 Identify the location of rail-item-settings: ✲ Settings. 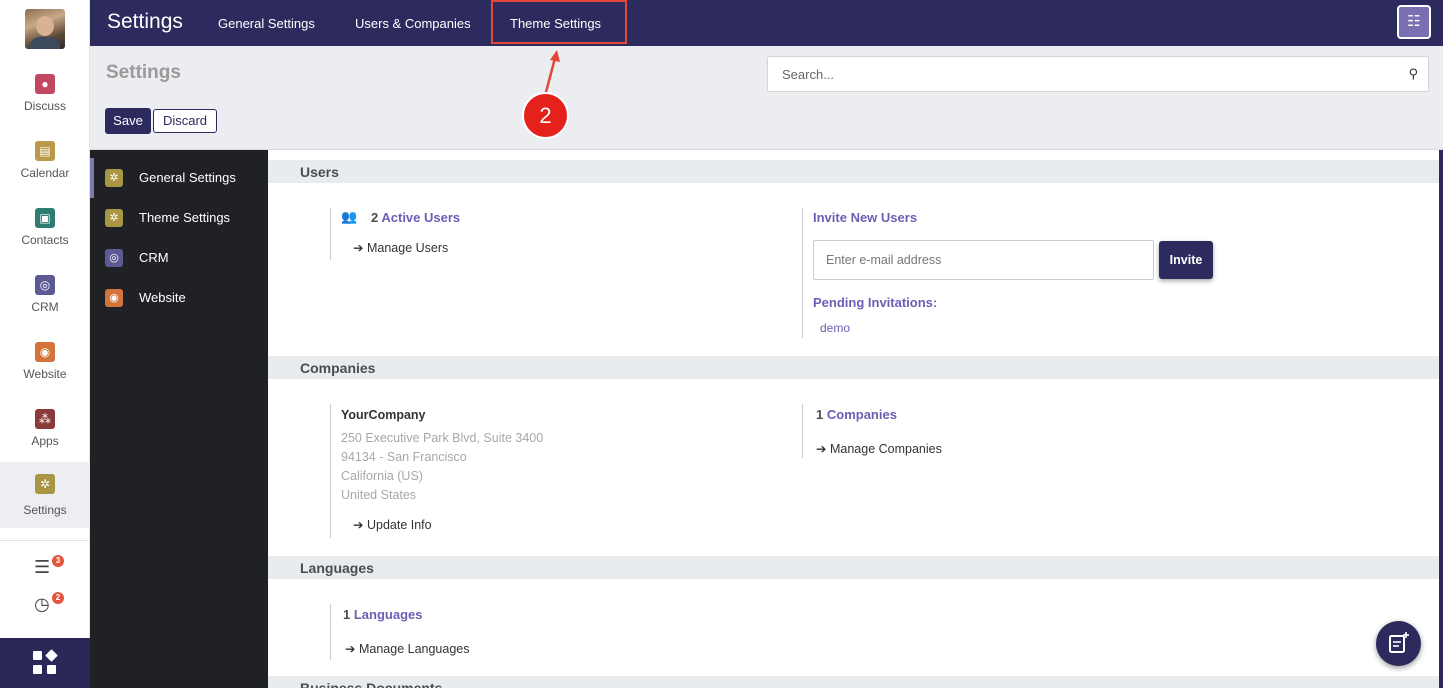
(45, 495).